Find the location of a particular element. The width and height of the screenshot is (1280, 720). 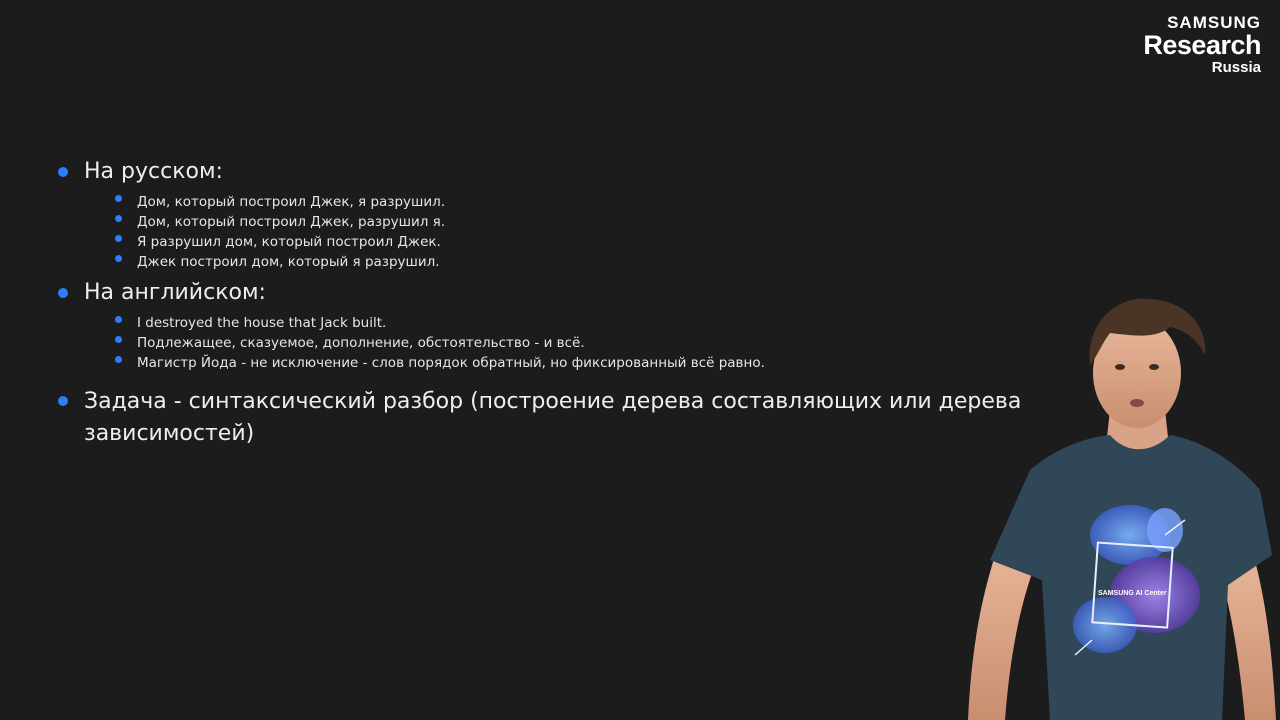

list-item: Дом, который построил Джек, разрушил я. is located at coordinates (291, 222).